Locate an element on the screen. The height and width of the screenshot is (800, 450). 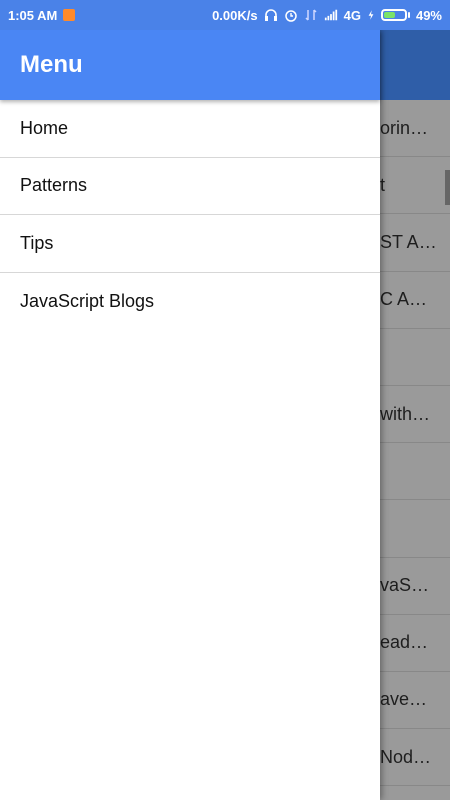
alarm-icon is located at coordinates (290, 16).